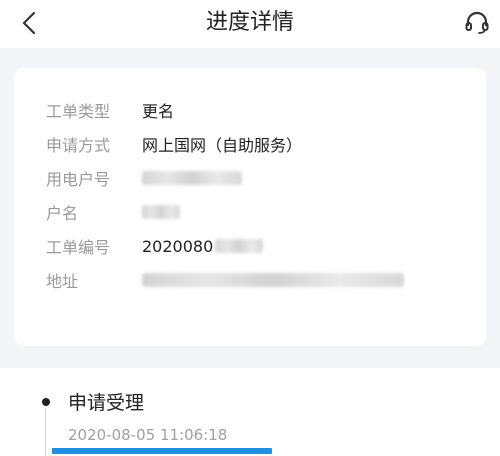 The image size is (500, 456). I want to click on step-highlight-bar, so click(162, 451).